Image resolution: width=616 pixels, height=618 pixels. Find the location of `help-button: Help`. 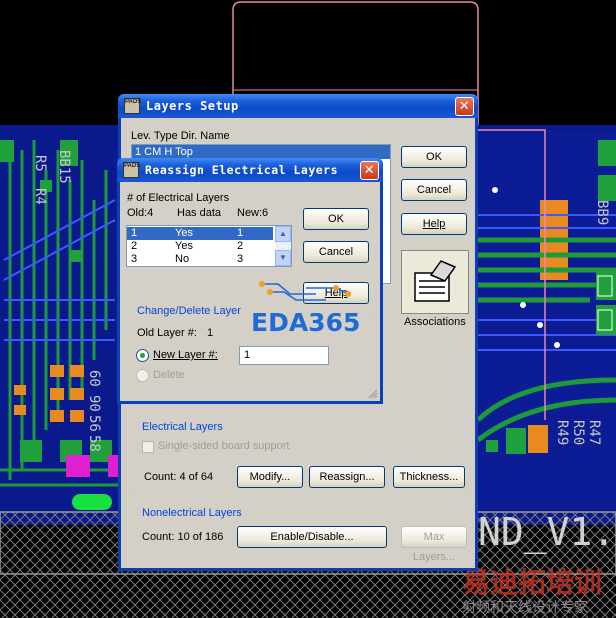

help-button: Help is located at coordinates (434, 224).